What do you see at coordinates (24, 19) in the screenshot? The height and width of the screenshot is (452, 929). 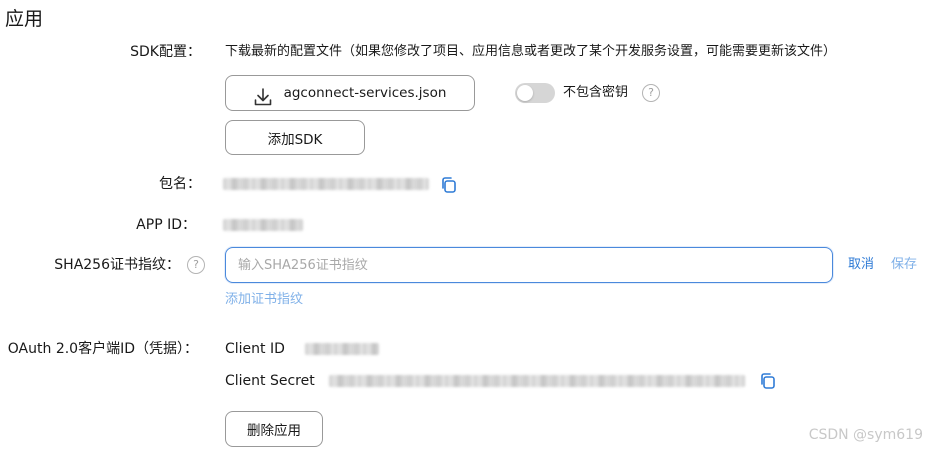 I see `section-title: 应用` at bounding box center [24, 19].